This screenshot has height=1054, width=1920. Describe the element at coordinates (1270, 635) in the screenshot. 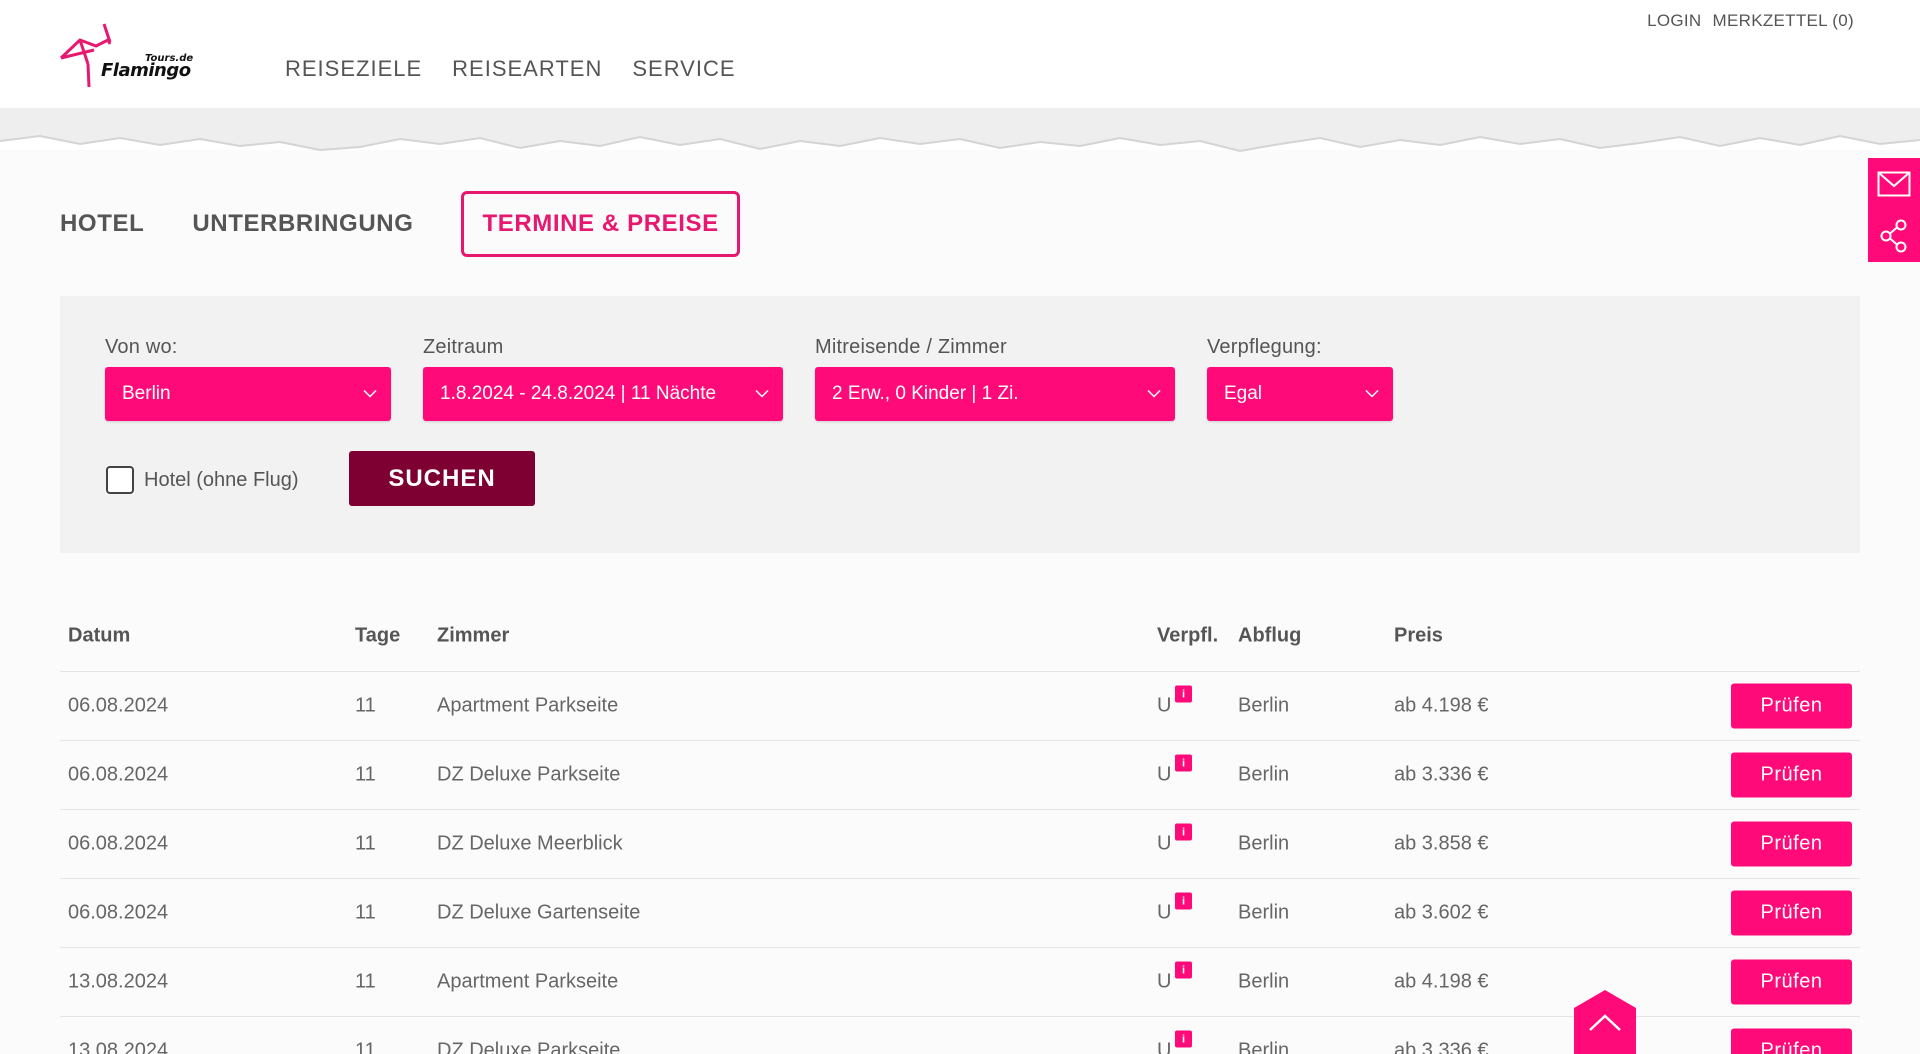

I see `header-departure: Abflug` at that location.